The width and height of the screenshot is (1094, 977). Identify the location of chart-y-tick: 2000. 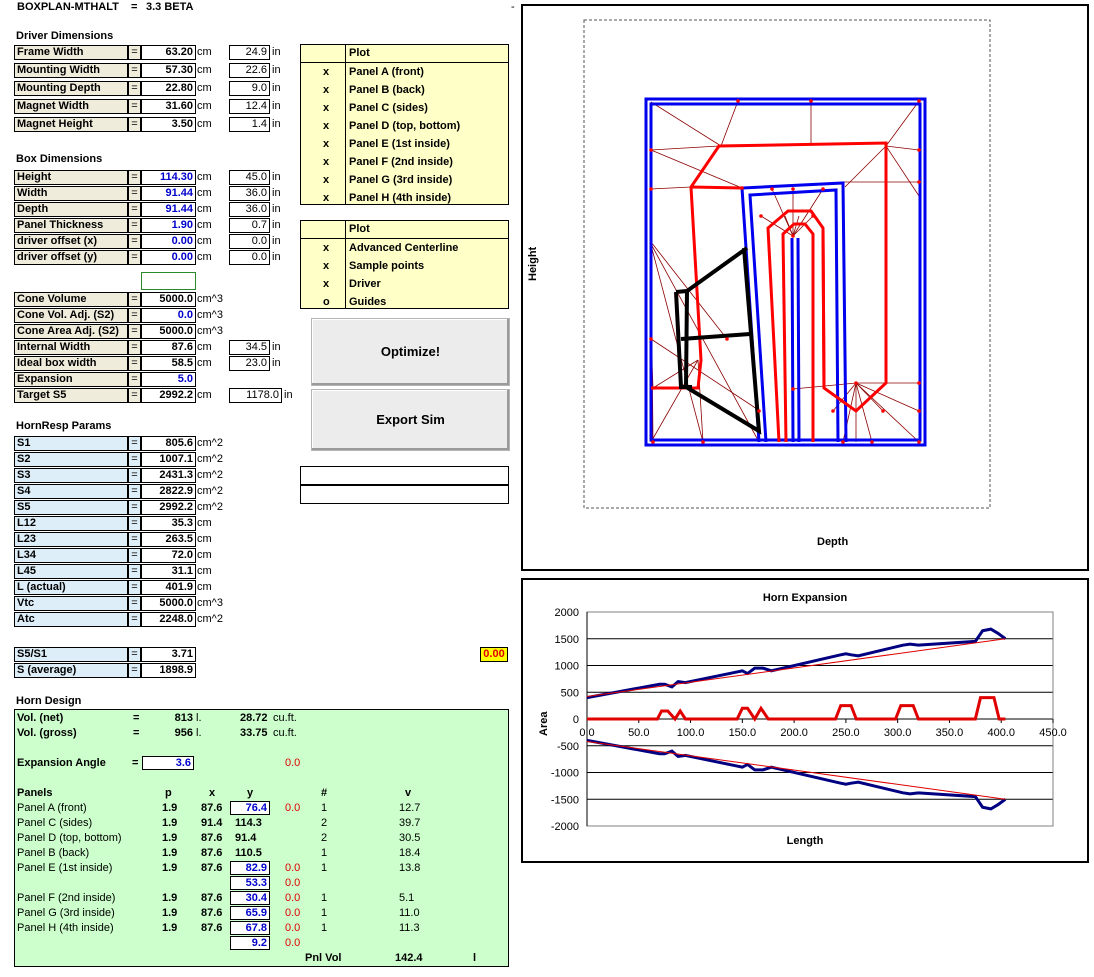
(567, 613).